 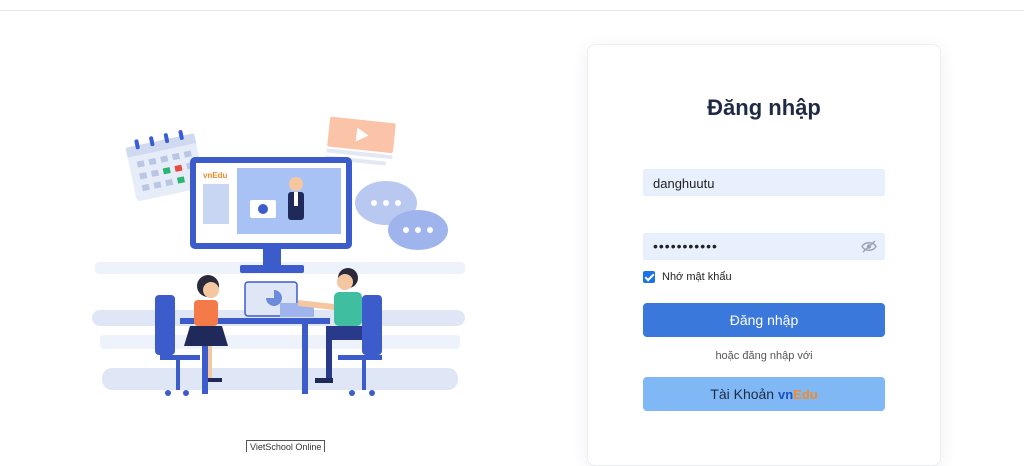 I want to click on vnedu-logo: vnEdu, so click(x=798, y=394).